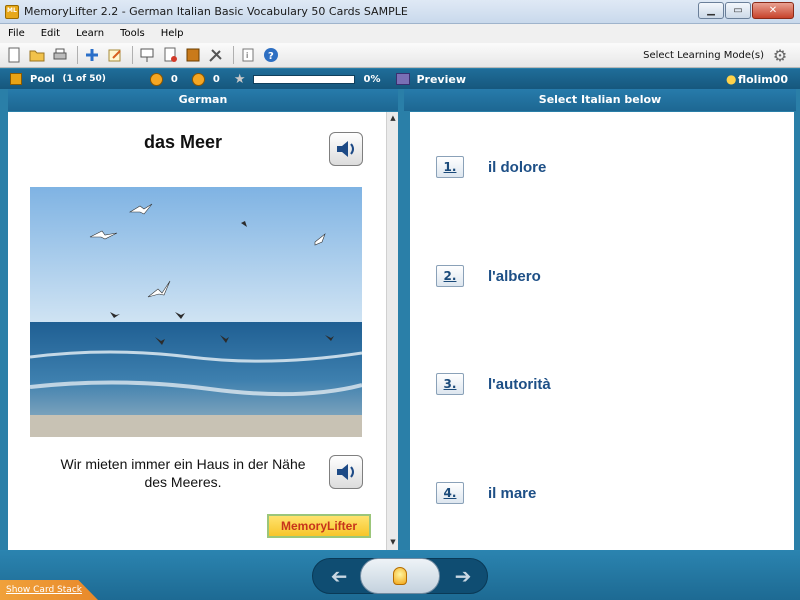  What do you see at coordinates (450, 384) in the screenshot?
I see `answer-number: 3.` at bounding box center [450, 384].